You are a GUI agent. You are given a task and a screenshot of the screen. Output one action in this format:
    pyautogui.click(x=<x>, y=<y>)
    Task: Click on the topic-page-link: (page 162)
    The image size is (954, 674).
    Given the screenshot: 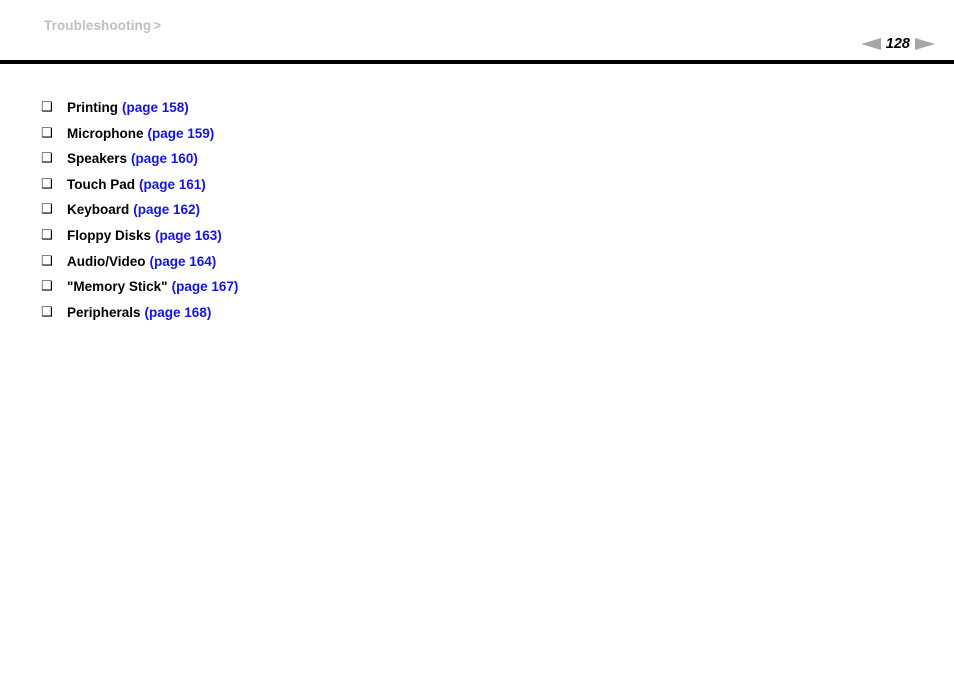 What is the action you would take?
    pyautogui.click(x=164, y=209)
    